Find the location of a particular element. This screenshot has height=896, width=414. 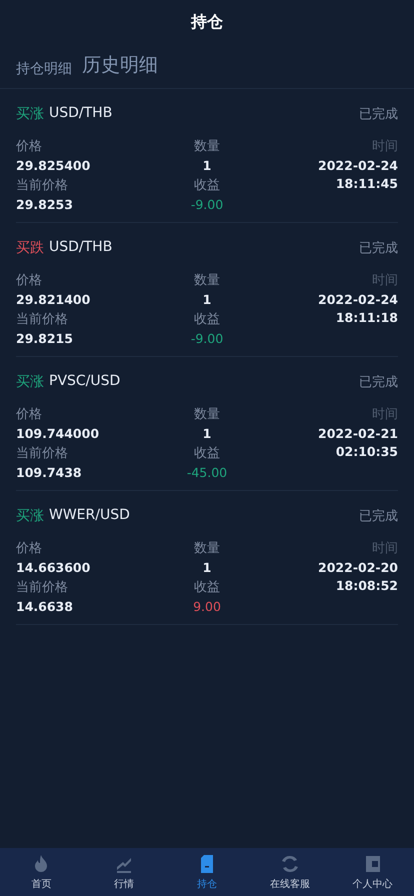

nav-item: 个人中心 is located at coordinates (372, 872).